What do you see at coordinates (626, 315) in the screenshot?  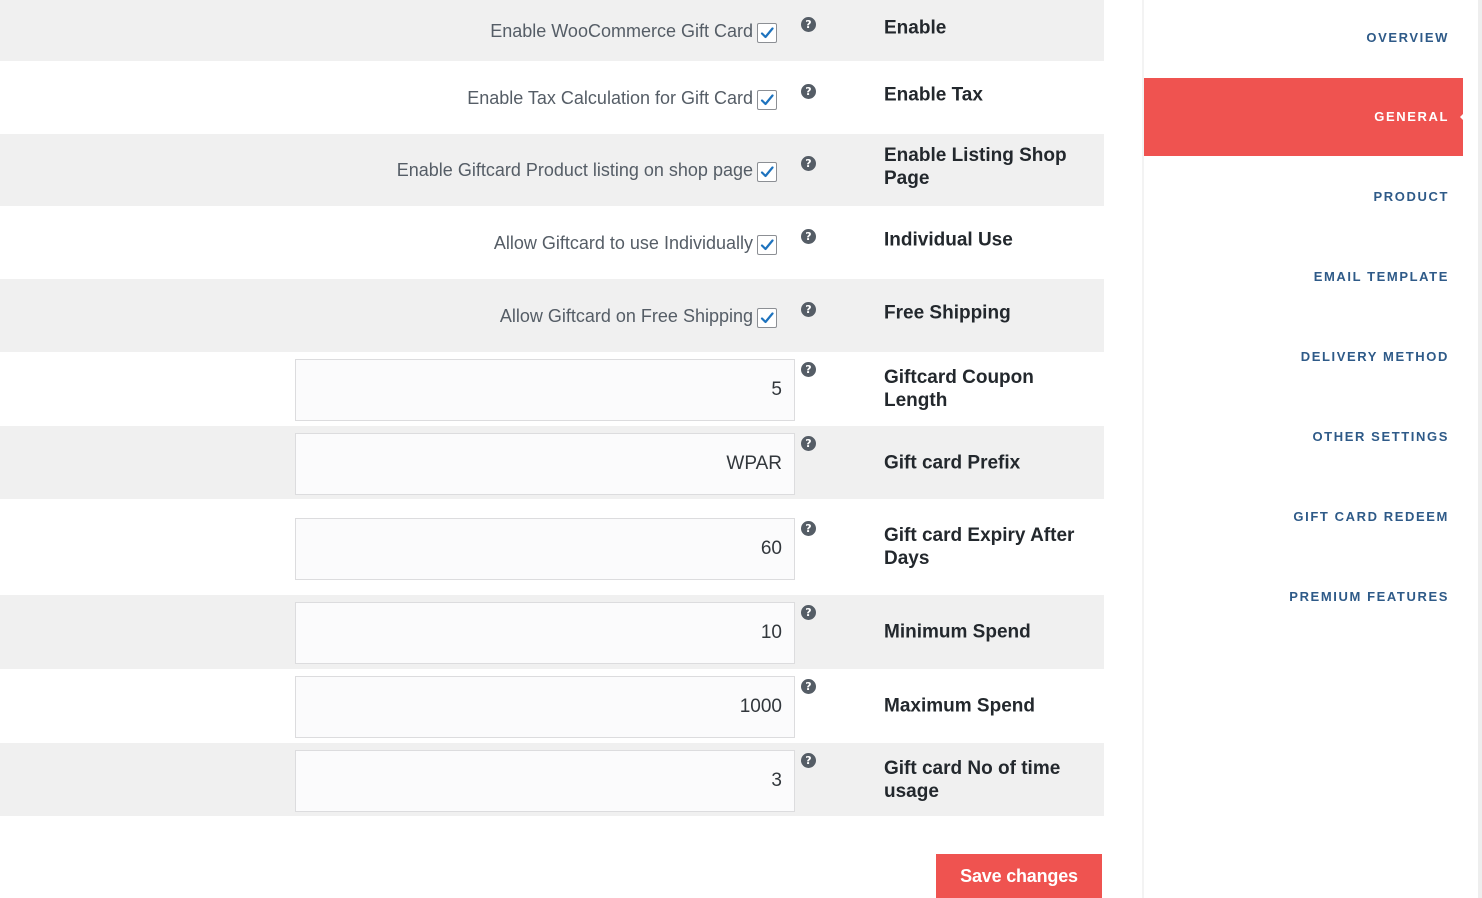 I see `free-shipping-description: Allow Giftcard on Free Shipping` at bounding box center [626, 315].